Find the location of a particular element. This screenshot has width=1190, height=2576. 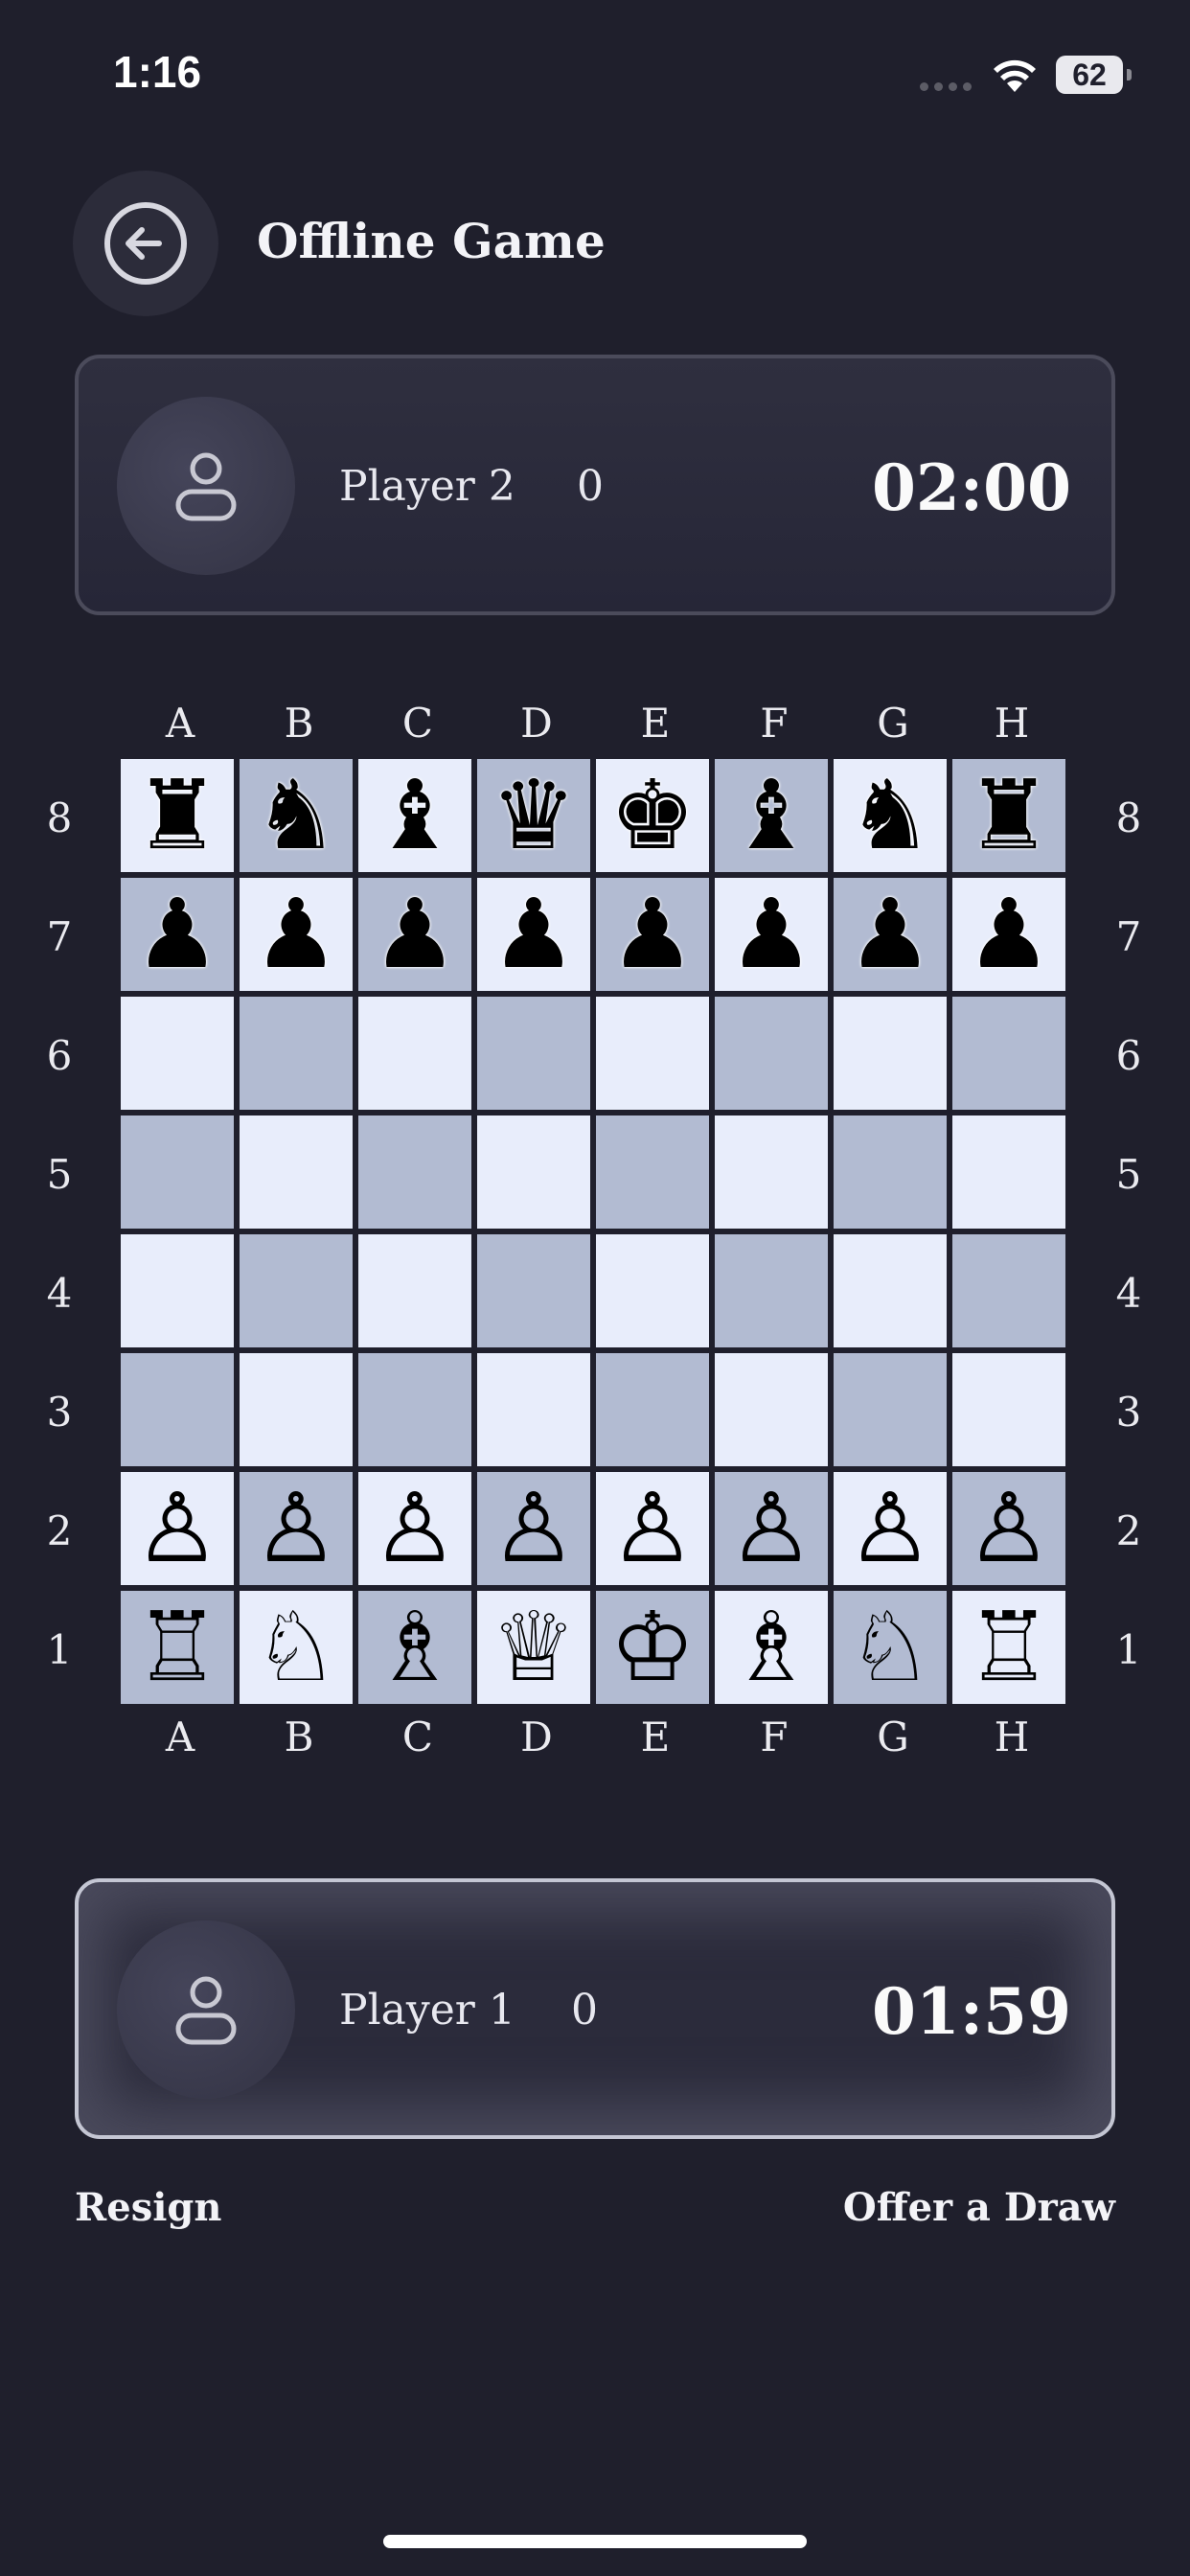

square-c5 is located at coordinates (414, 1172).